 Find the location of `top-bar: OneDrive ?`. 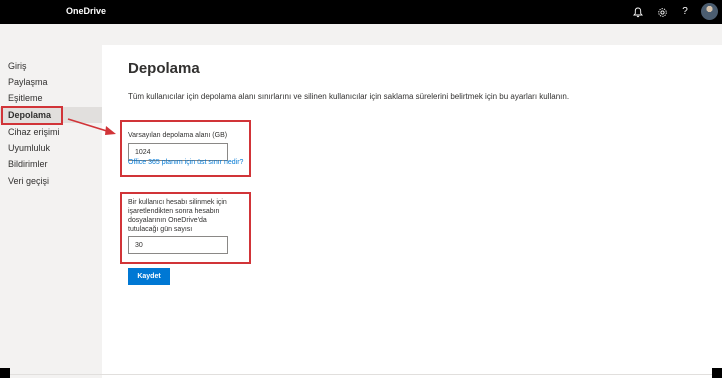

top-bar: OneDrive ? is located at coordinates (361, 12).